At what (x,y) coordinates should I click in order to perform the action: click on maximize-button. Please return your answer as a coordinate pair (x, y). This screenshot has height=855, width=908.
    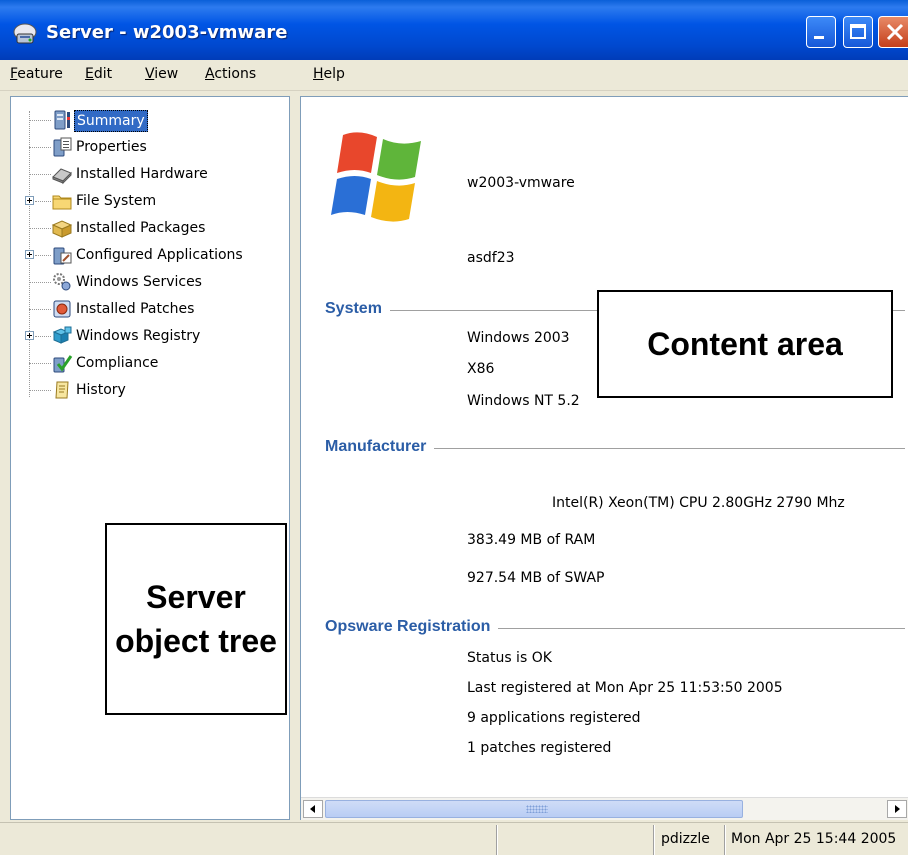
    Looking at the image, I should click on (858, 32).